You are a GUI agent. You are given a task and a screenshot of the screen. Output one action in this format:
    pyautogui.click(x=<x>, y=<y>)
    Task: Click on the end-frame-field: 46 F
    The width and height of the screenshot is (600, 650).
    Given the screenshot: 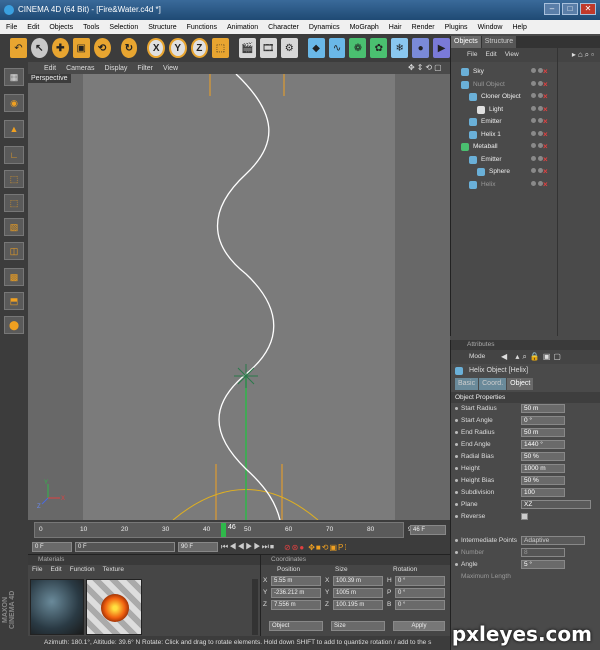 What is the action you would take?
    pyautogui.click(x=428, y=530)
    